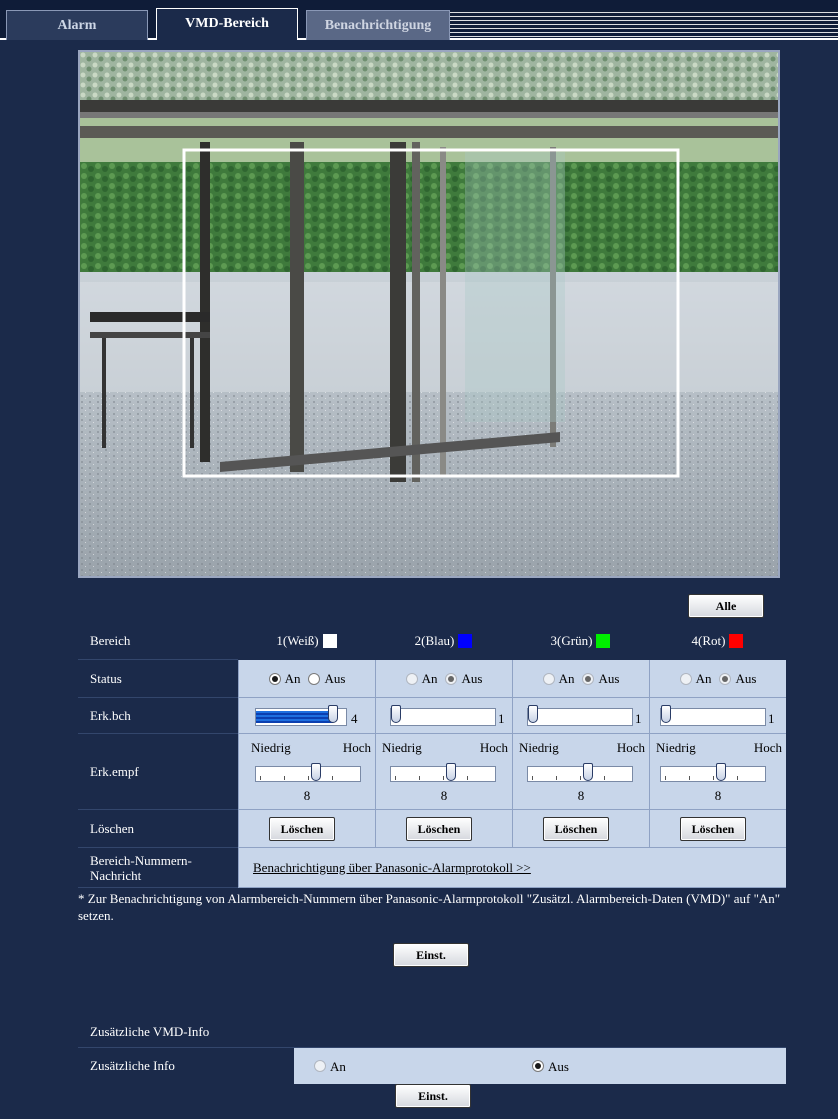 Image resolution: width=838 pixels, height=1119 pixels. Describe the element at coordinates (703, 678) in the screenshot. I see `area-4-status-on-label: An` at that location.